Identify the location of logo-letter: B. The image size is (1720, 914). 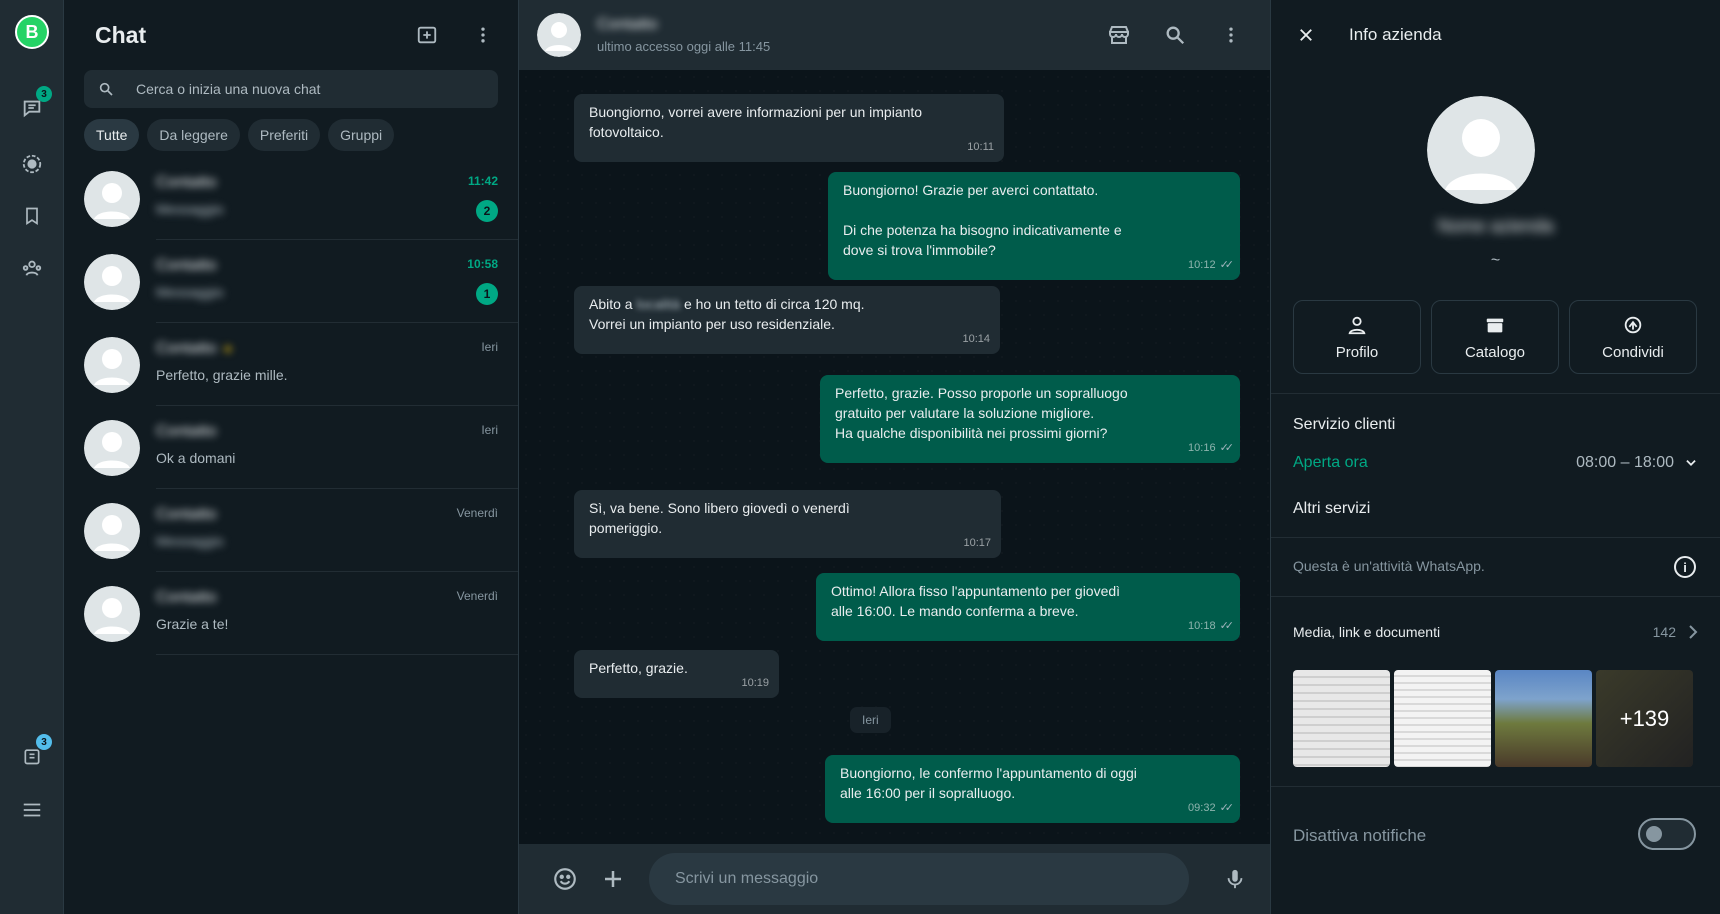
(32, 31).